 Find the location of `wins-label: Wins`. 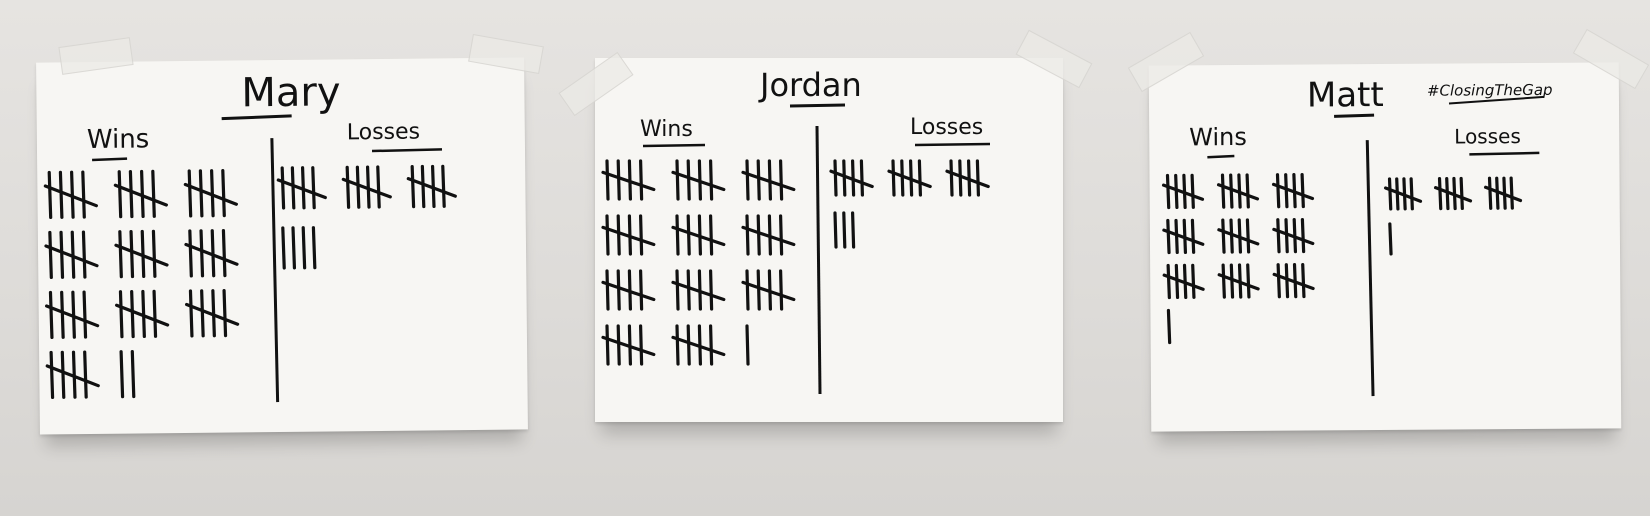

wins-label: Wins is located at coordinates (1218, 137).